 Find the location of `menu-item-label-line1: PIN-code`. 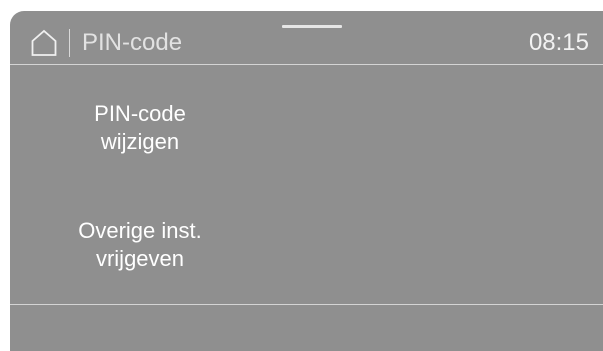

menu-item-label-line1: PIN-code is located at coordinates (140, 113).